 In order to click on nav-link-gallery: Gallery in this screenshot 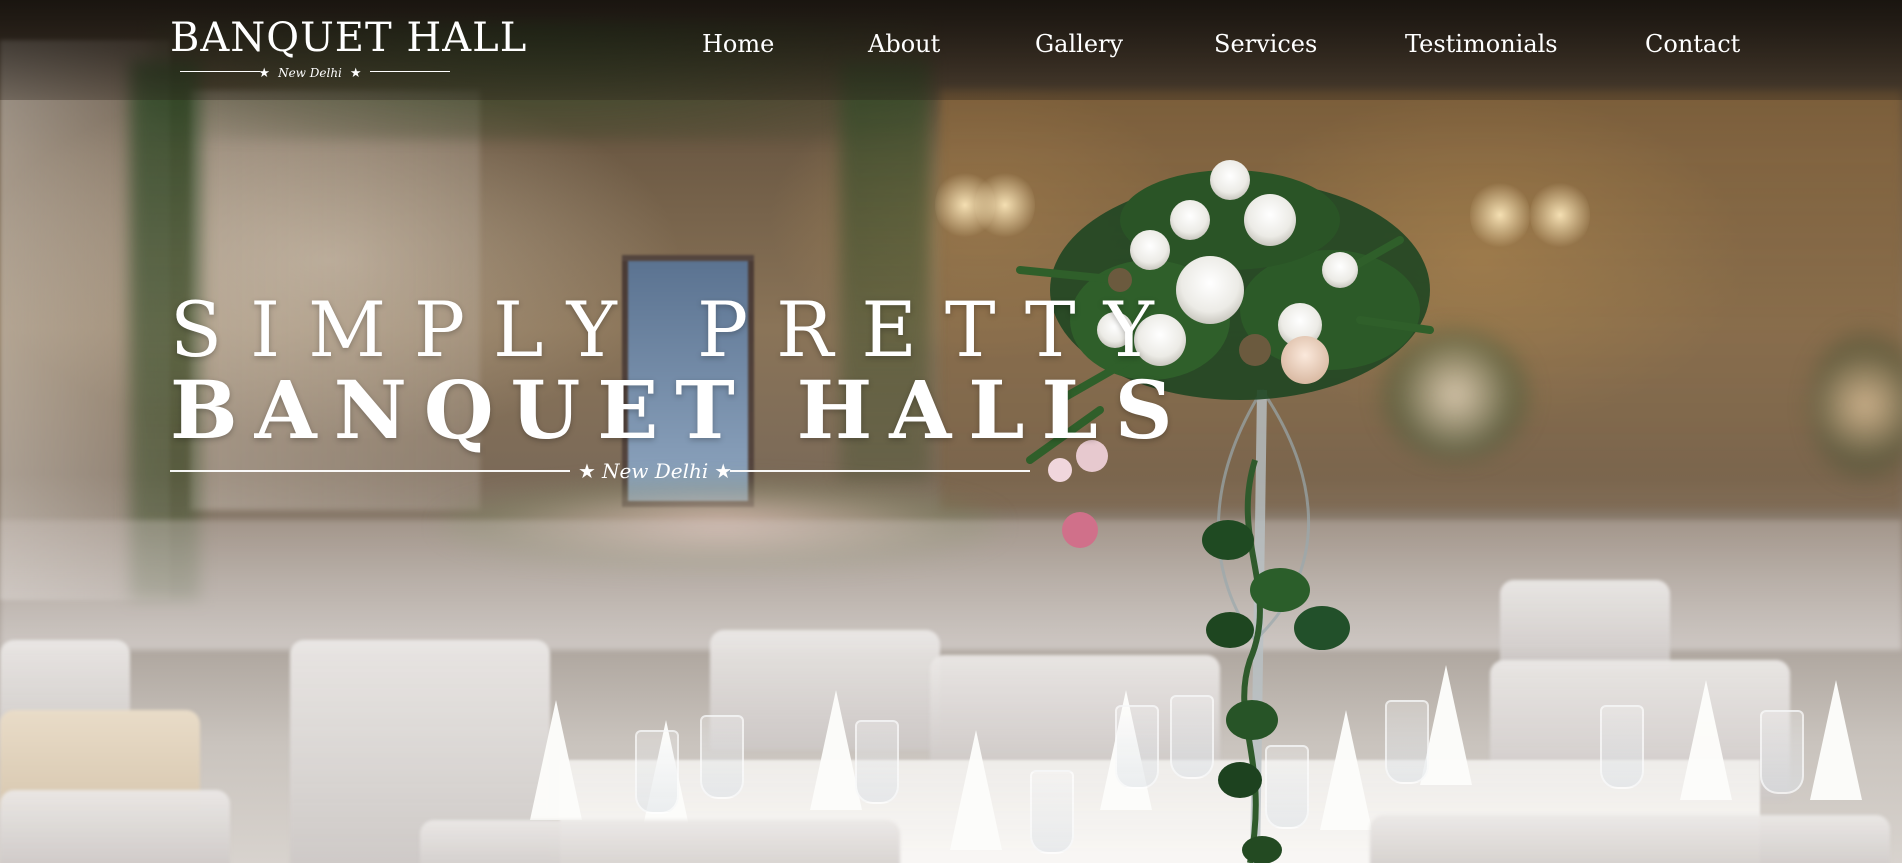, I will do `click(1079, 44)`.